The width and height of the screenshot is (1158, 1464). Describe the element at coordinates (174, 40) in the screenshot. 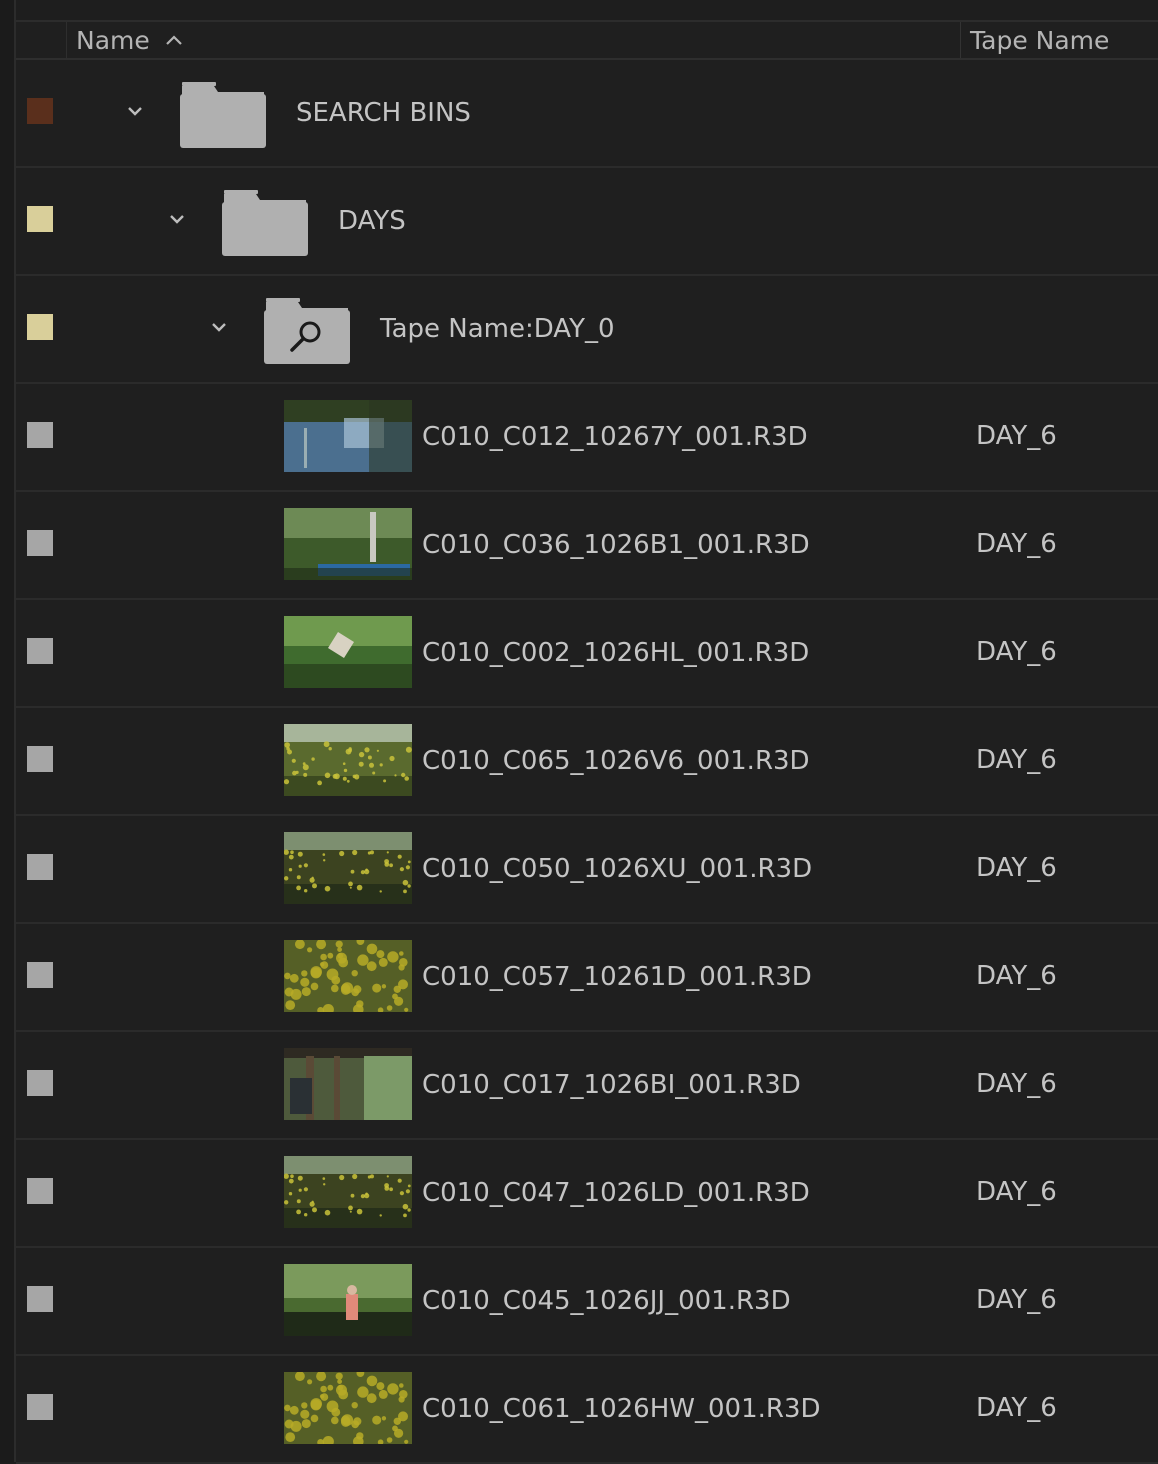

I see `sort-ascending-icon` at that location.